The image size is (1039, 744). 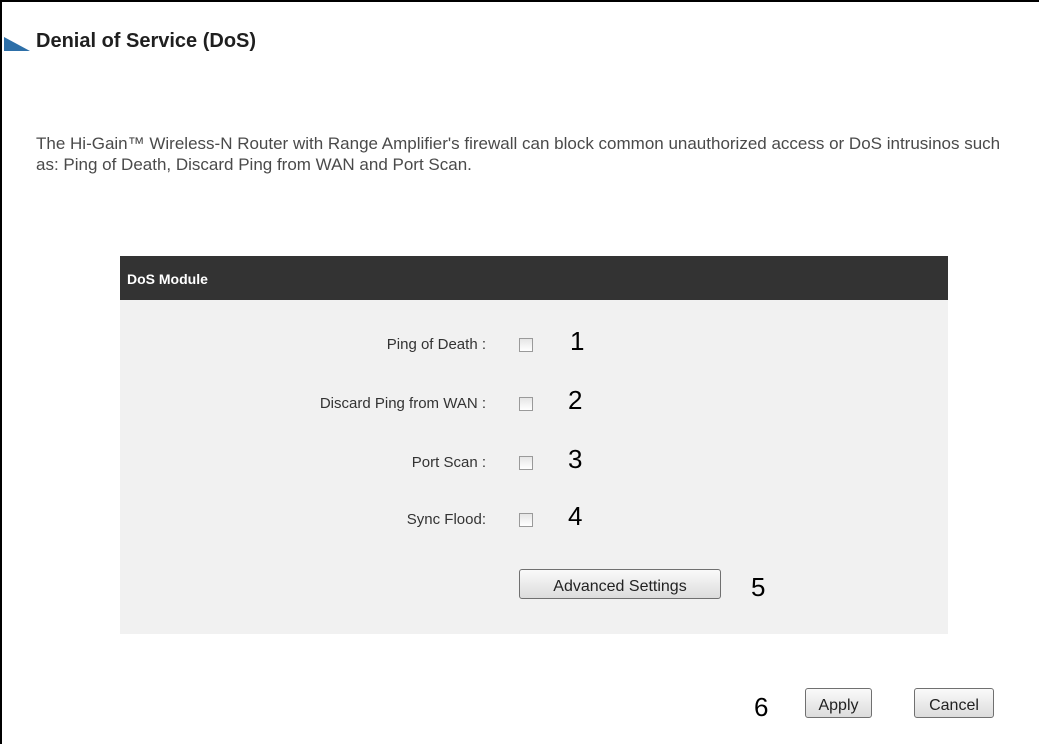 I want to click on advanced-settings-button: Advanced Settings, so click(x=620, y=584).